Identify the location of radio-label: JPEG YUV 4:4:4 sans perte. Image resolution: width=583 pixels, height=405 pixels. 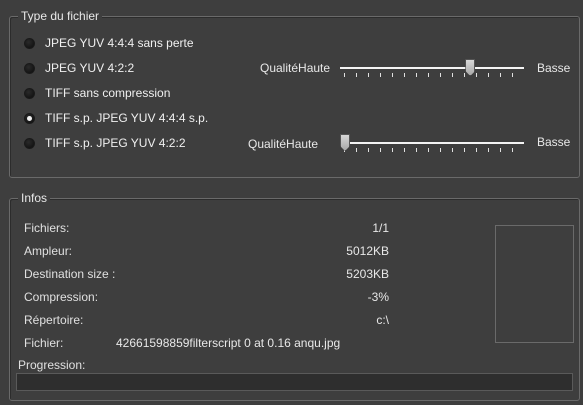
(119, 43).